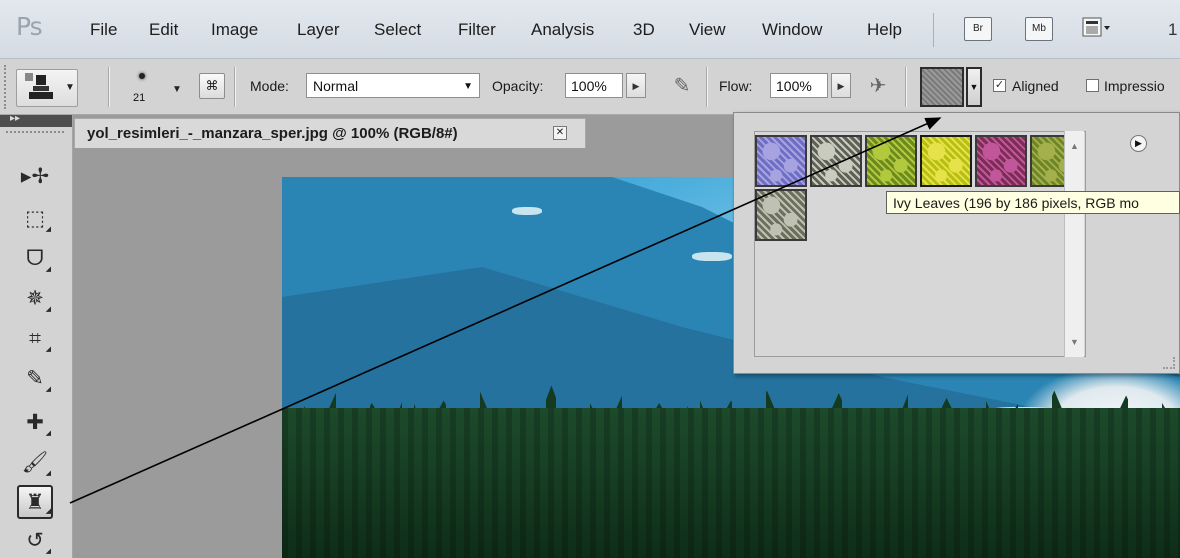 The height and width of the screenshot is (558, 1180). I want to click on eyedropper-tool-icon: ✎ ◢, so click(35, 379).